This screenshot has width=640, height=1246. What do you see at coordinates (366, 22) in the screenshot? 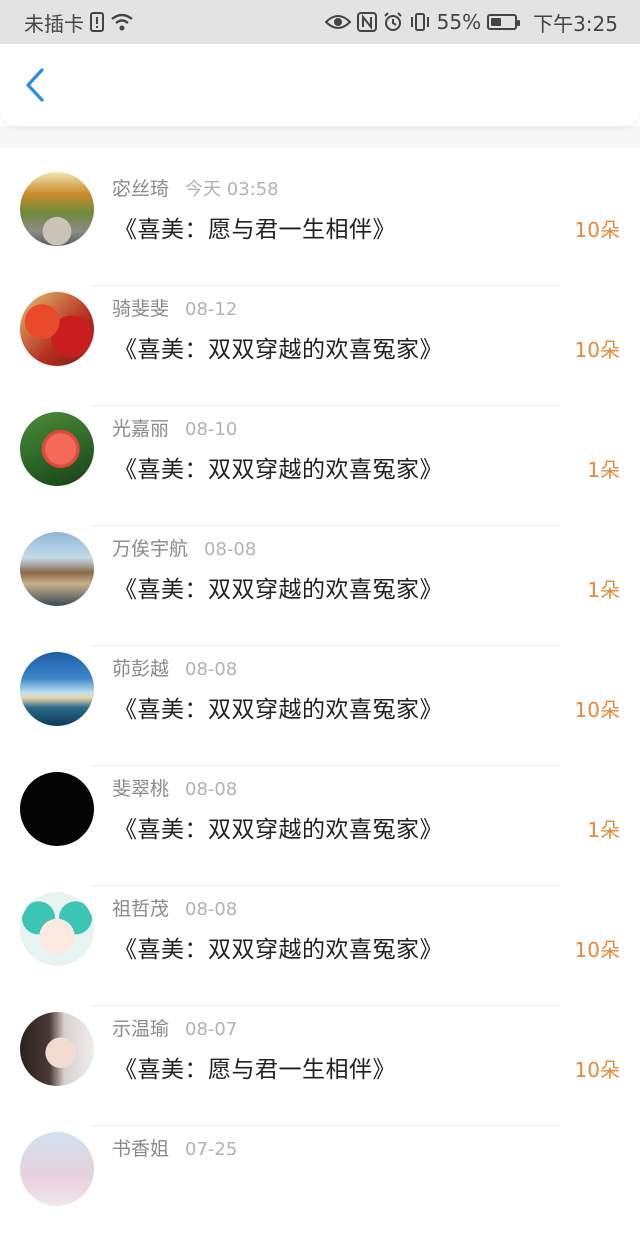
I see `nfc-icon` at bounding box center [366, 22].